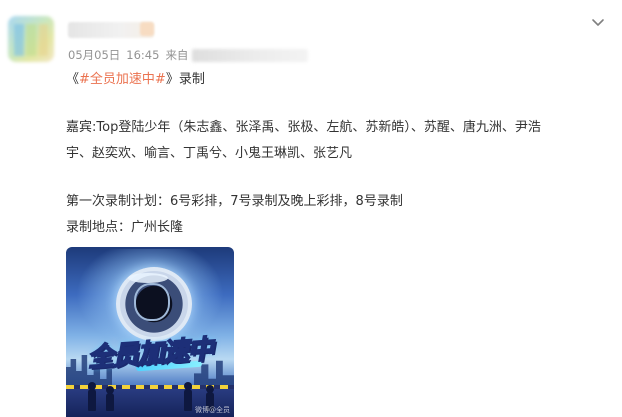 The height and width of the screenshot is (417, 622). What do you see at coordinates (122, 79) in the screenshot?
I see `hashtag-link: #全员加速中#` at bounding box center [122, 79].